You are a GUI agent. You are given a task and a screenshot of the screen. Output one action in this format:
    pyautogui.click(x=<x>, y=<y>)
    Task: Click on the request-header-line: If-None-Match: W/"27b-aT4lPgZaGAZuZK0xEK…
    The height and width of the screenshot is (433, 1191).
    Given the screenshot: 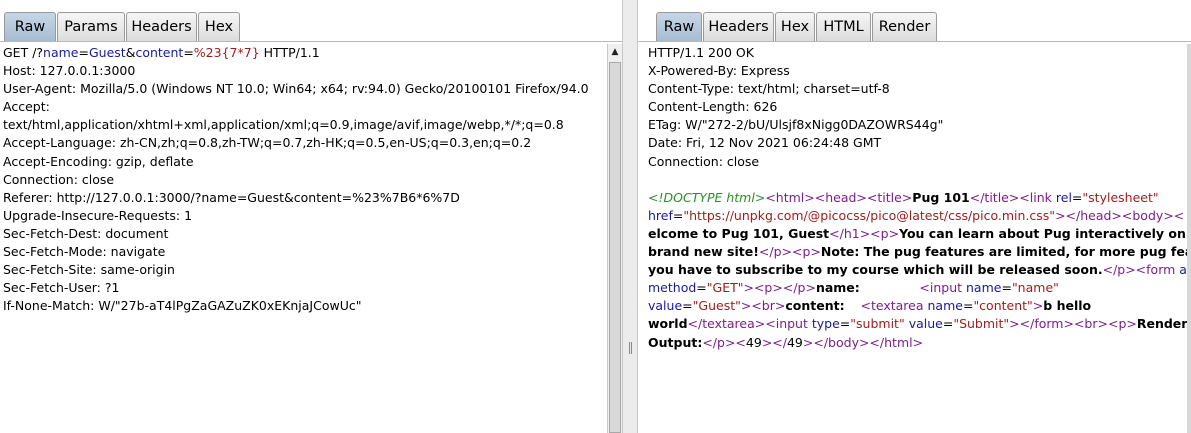 What is the action you would take?
    pyautogui.click(x=182, y=306)
    